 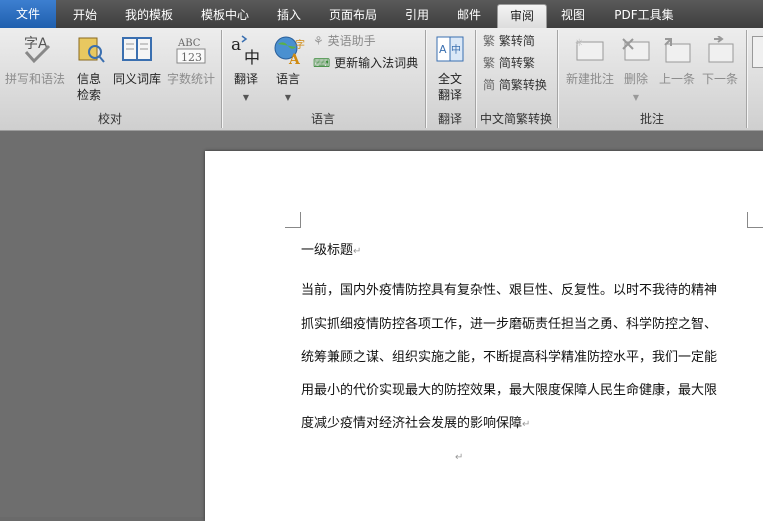 I want to click on translate-label: 翻译, so click(x=245, y=79).